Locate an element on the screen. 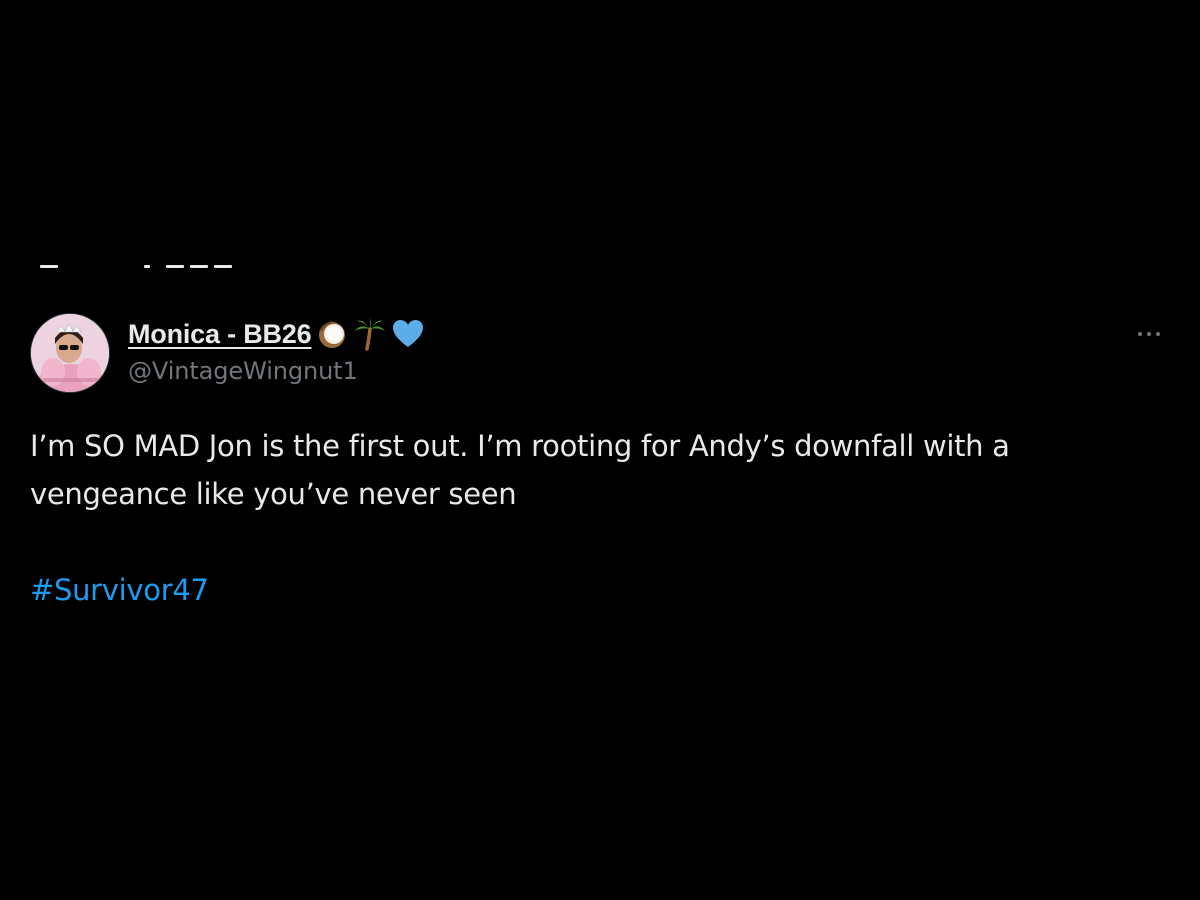 The height and width of the screenshot is (900, 1200). avatar is located at coordinates (70, 353).